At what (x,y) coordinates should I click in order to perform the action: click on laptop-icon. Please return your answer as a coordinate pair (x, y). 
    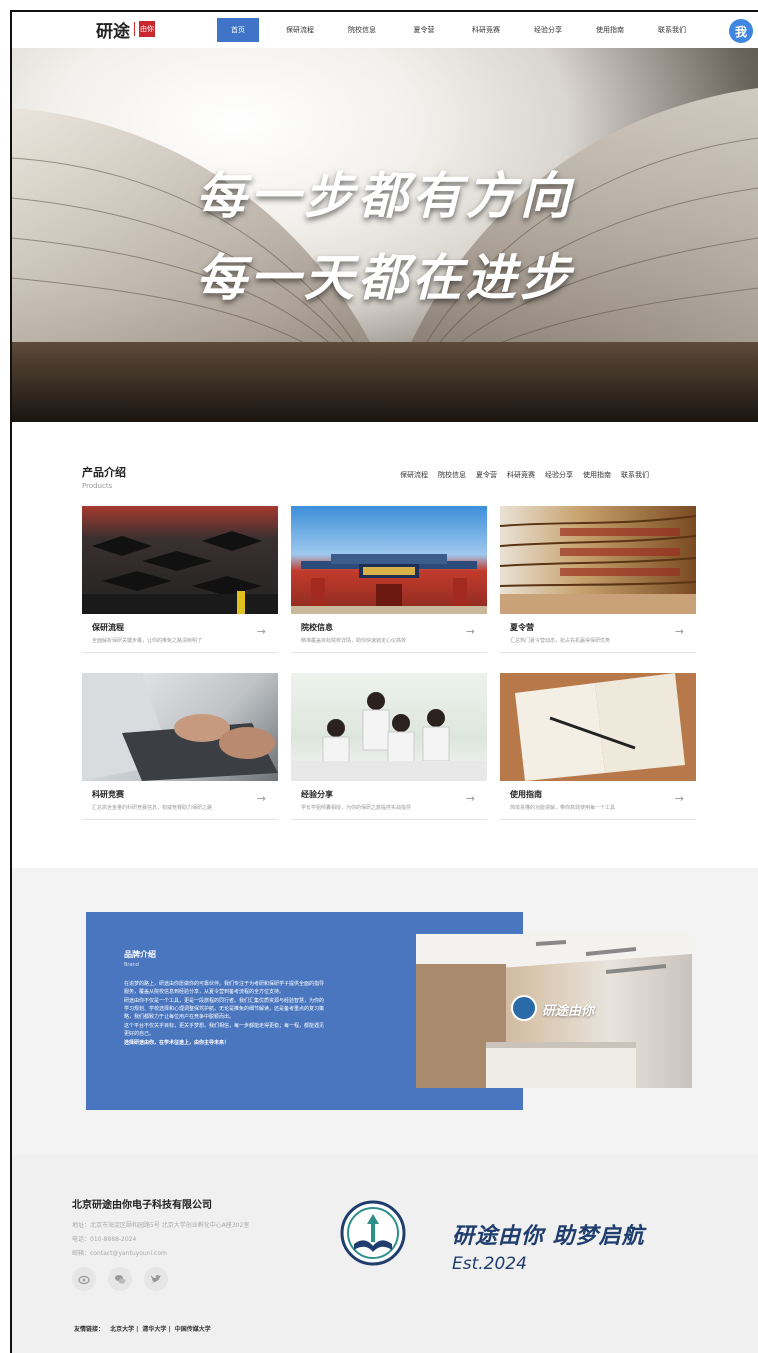
    Looking at the image, I should click on (180, 727).